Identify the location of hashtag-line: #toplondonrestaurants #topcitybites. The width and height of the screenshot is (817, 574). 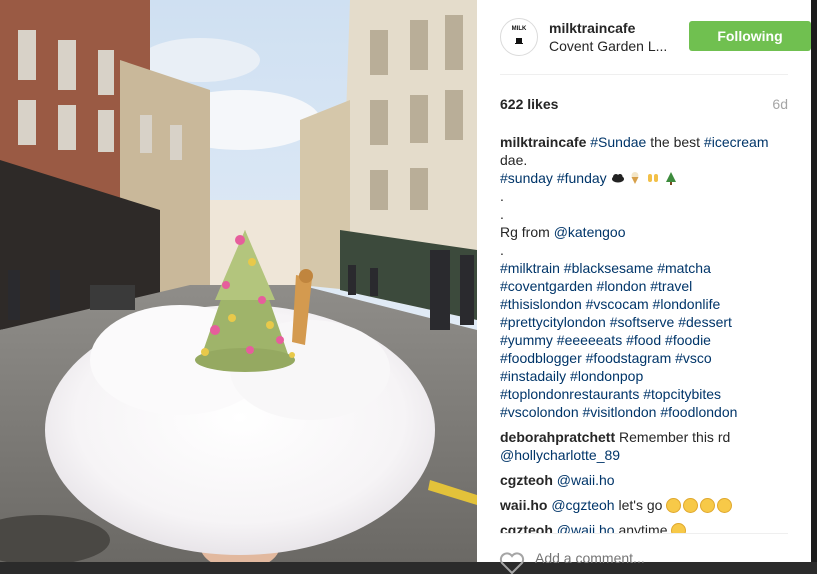
(647, 394).